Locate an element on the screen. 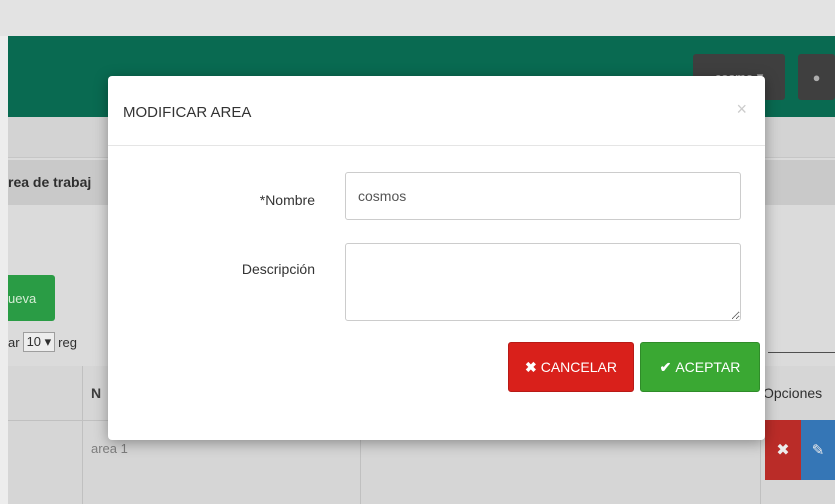 The image size is (835, 504). modal-title: MODIFICAR AREA is located at coordinates (187, 112).